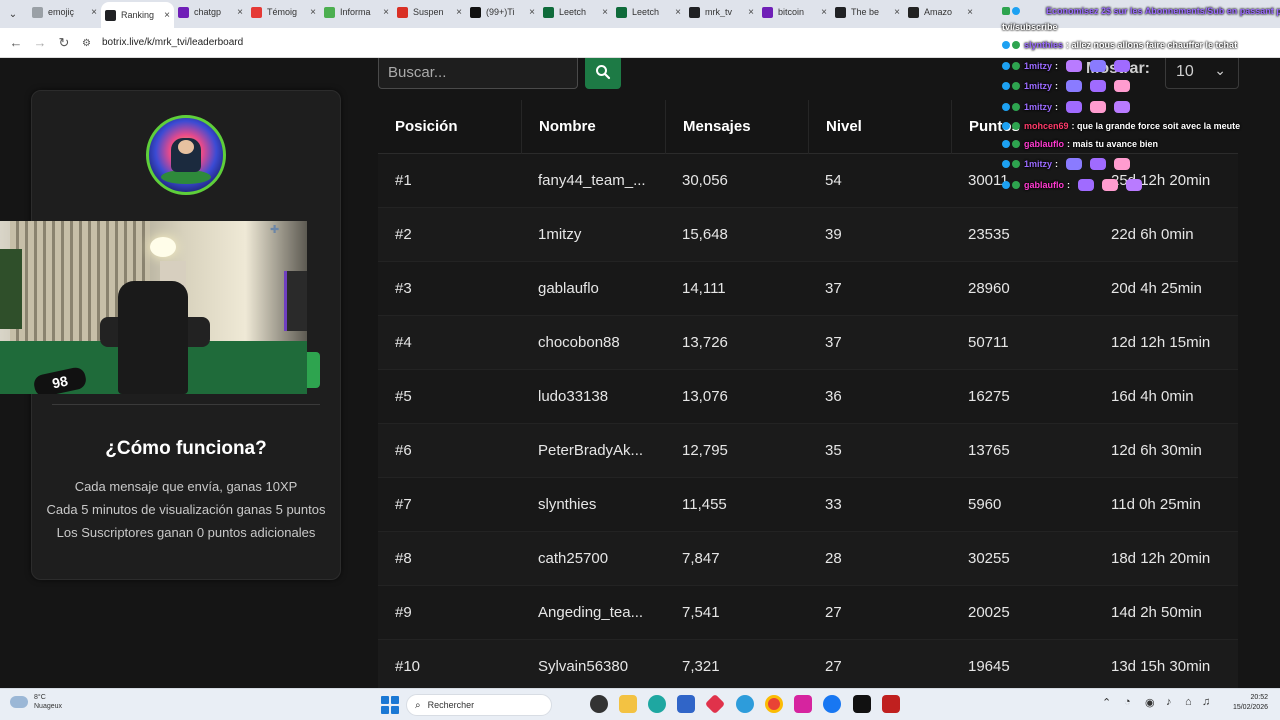 The image size is (1280, 720). Describe the element at coordinates (48, 702) in the screenshot. I see `weather-text: 8°C Nuageux` at that location.